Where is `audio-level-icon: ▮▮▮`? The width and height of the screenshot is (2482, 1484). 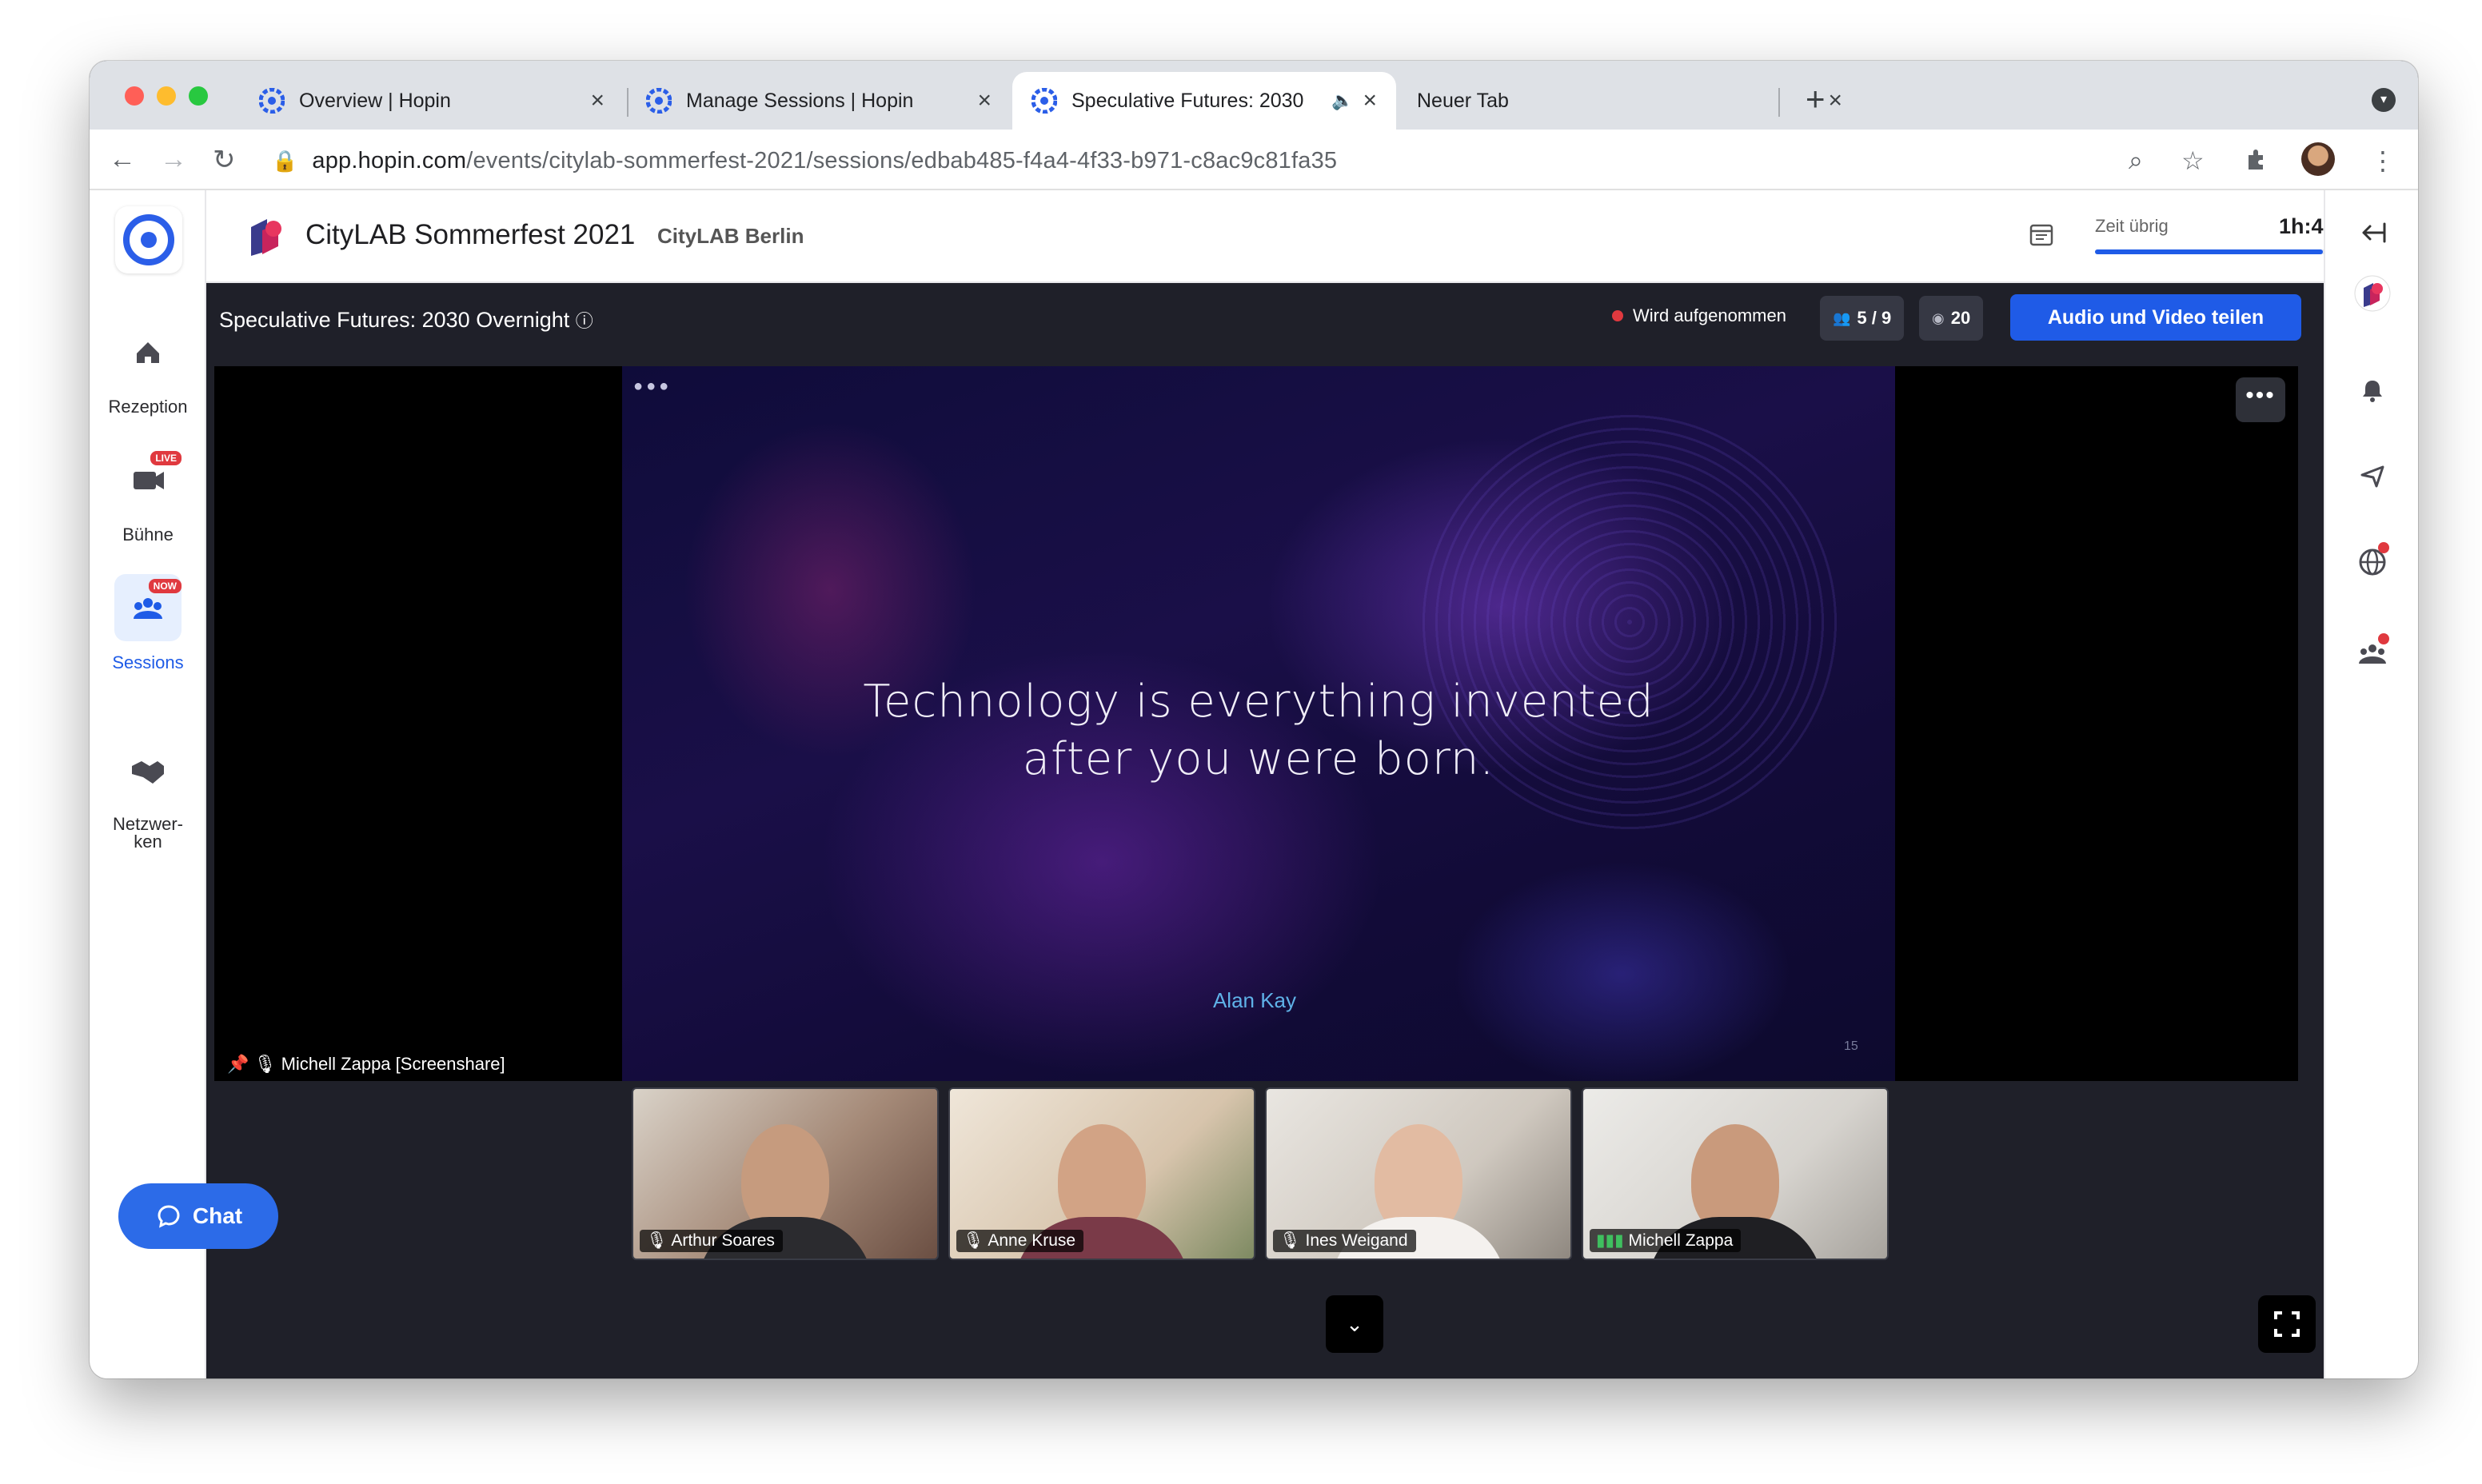
audio-level-icon: ▮▮▮ is located at coordinates (1610, 1240).